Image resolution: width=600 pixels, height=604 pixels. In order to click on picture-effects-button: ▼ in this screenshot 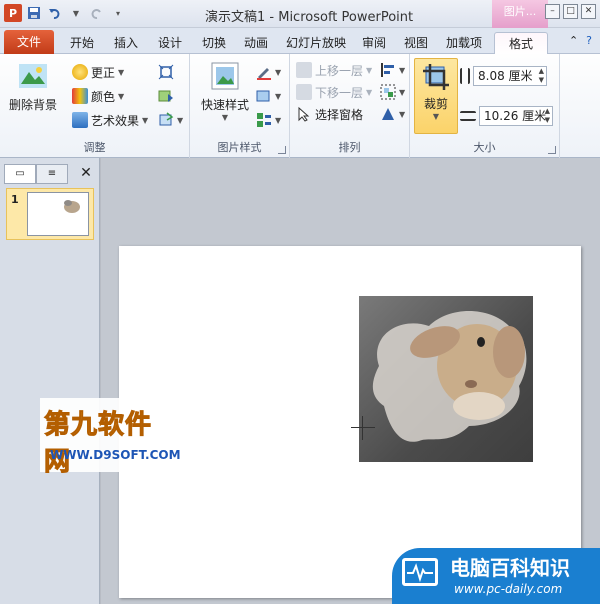, I will do `click(268, 96)`.